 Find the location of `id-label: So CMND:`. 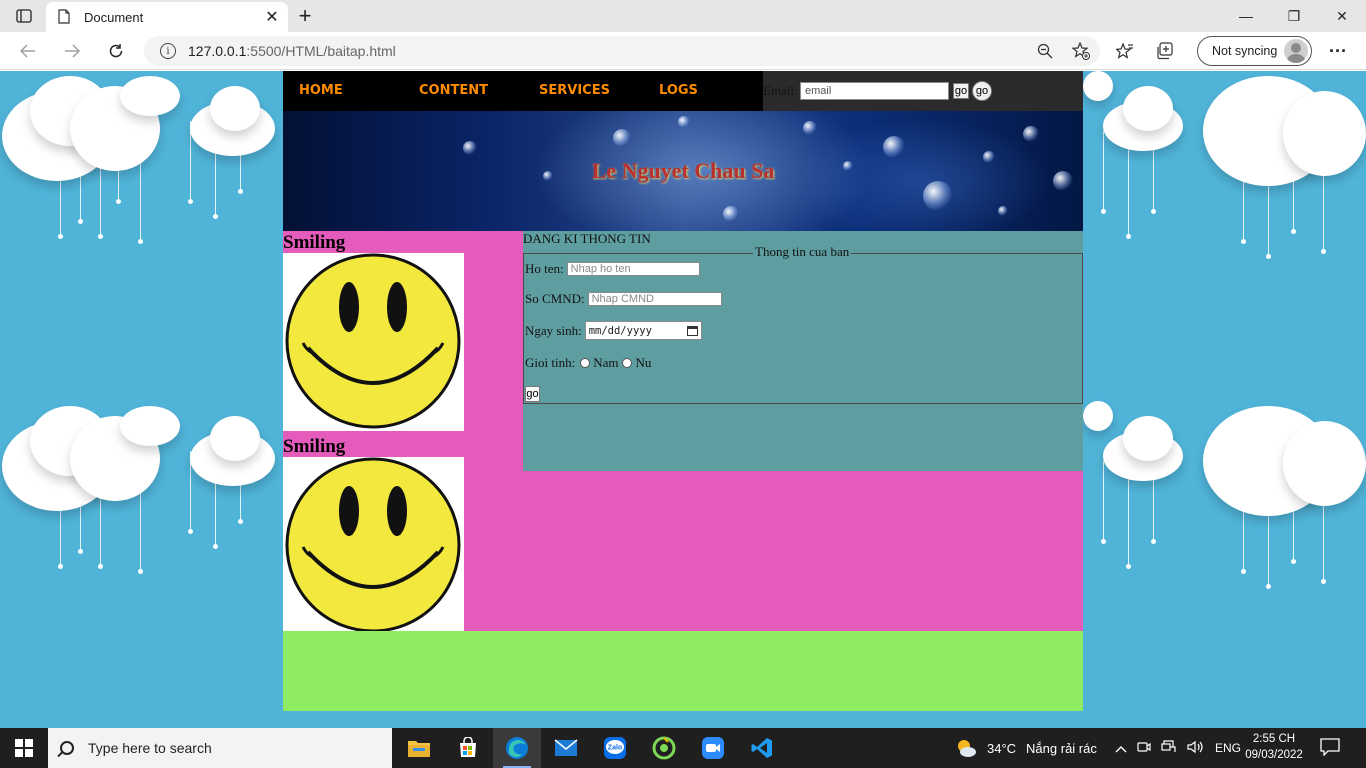

id-label: So CMND: is located at coordinates (555, 298).